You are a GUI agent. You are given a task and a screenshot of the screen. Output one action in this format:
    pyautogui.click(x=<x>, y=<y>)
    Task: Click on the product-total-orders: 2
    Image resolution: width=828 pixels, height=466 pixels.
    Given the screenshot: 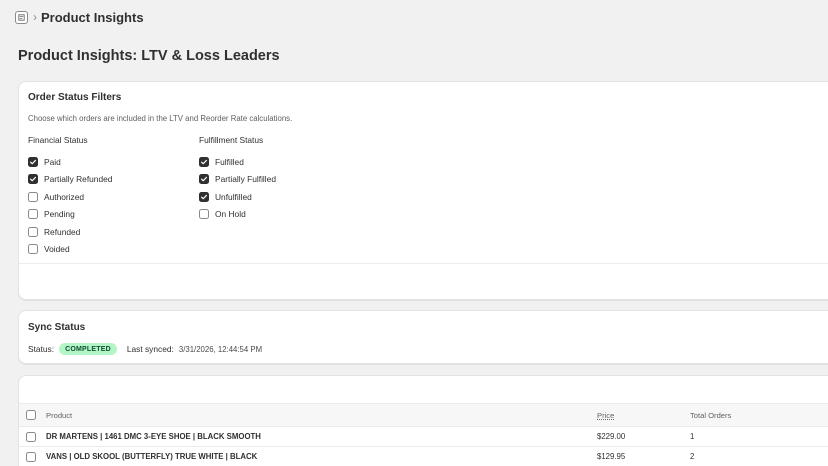 What is the action you would take?
    pyautogui.click(x=692, y=456)
    